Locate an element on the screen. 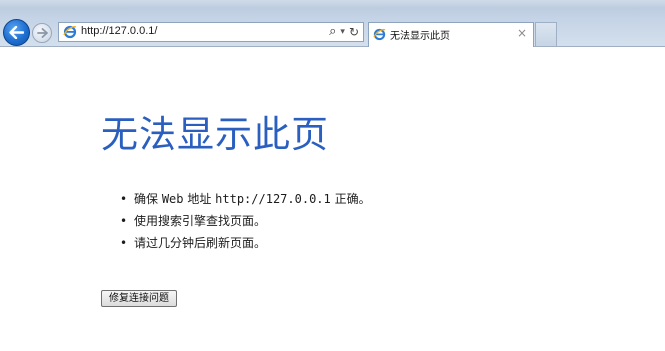  list-item: • 请过几分钟后刷新页面。 is located at coordinates (245, 243).